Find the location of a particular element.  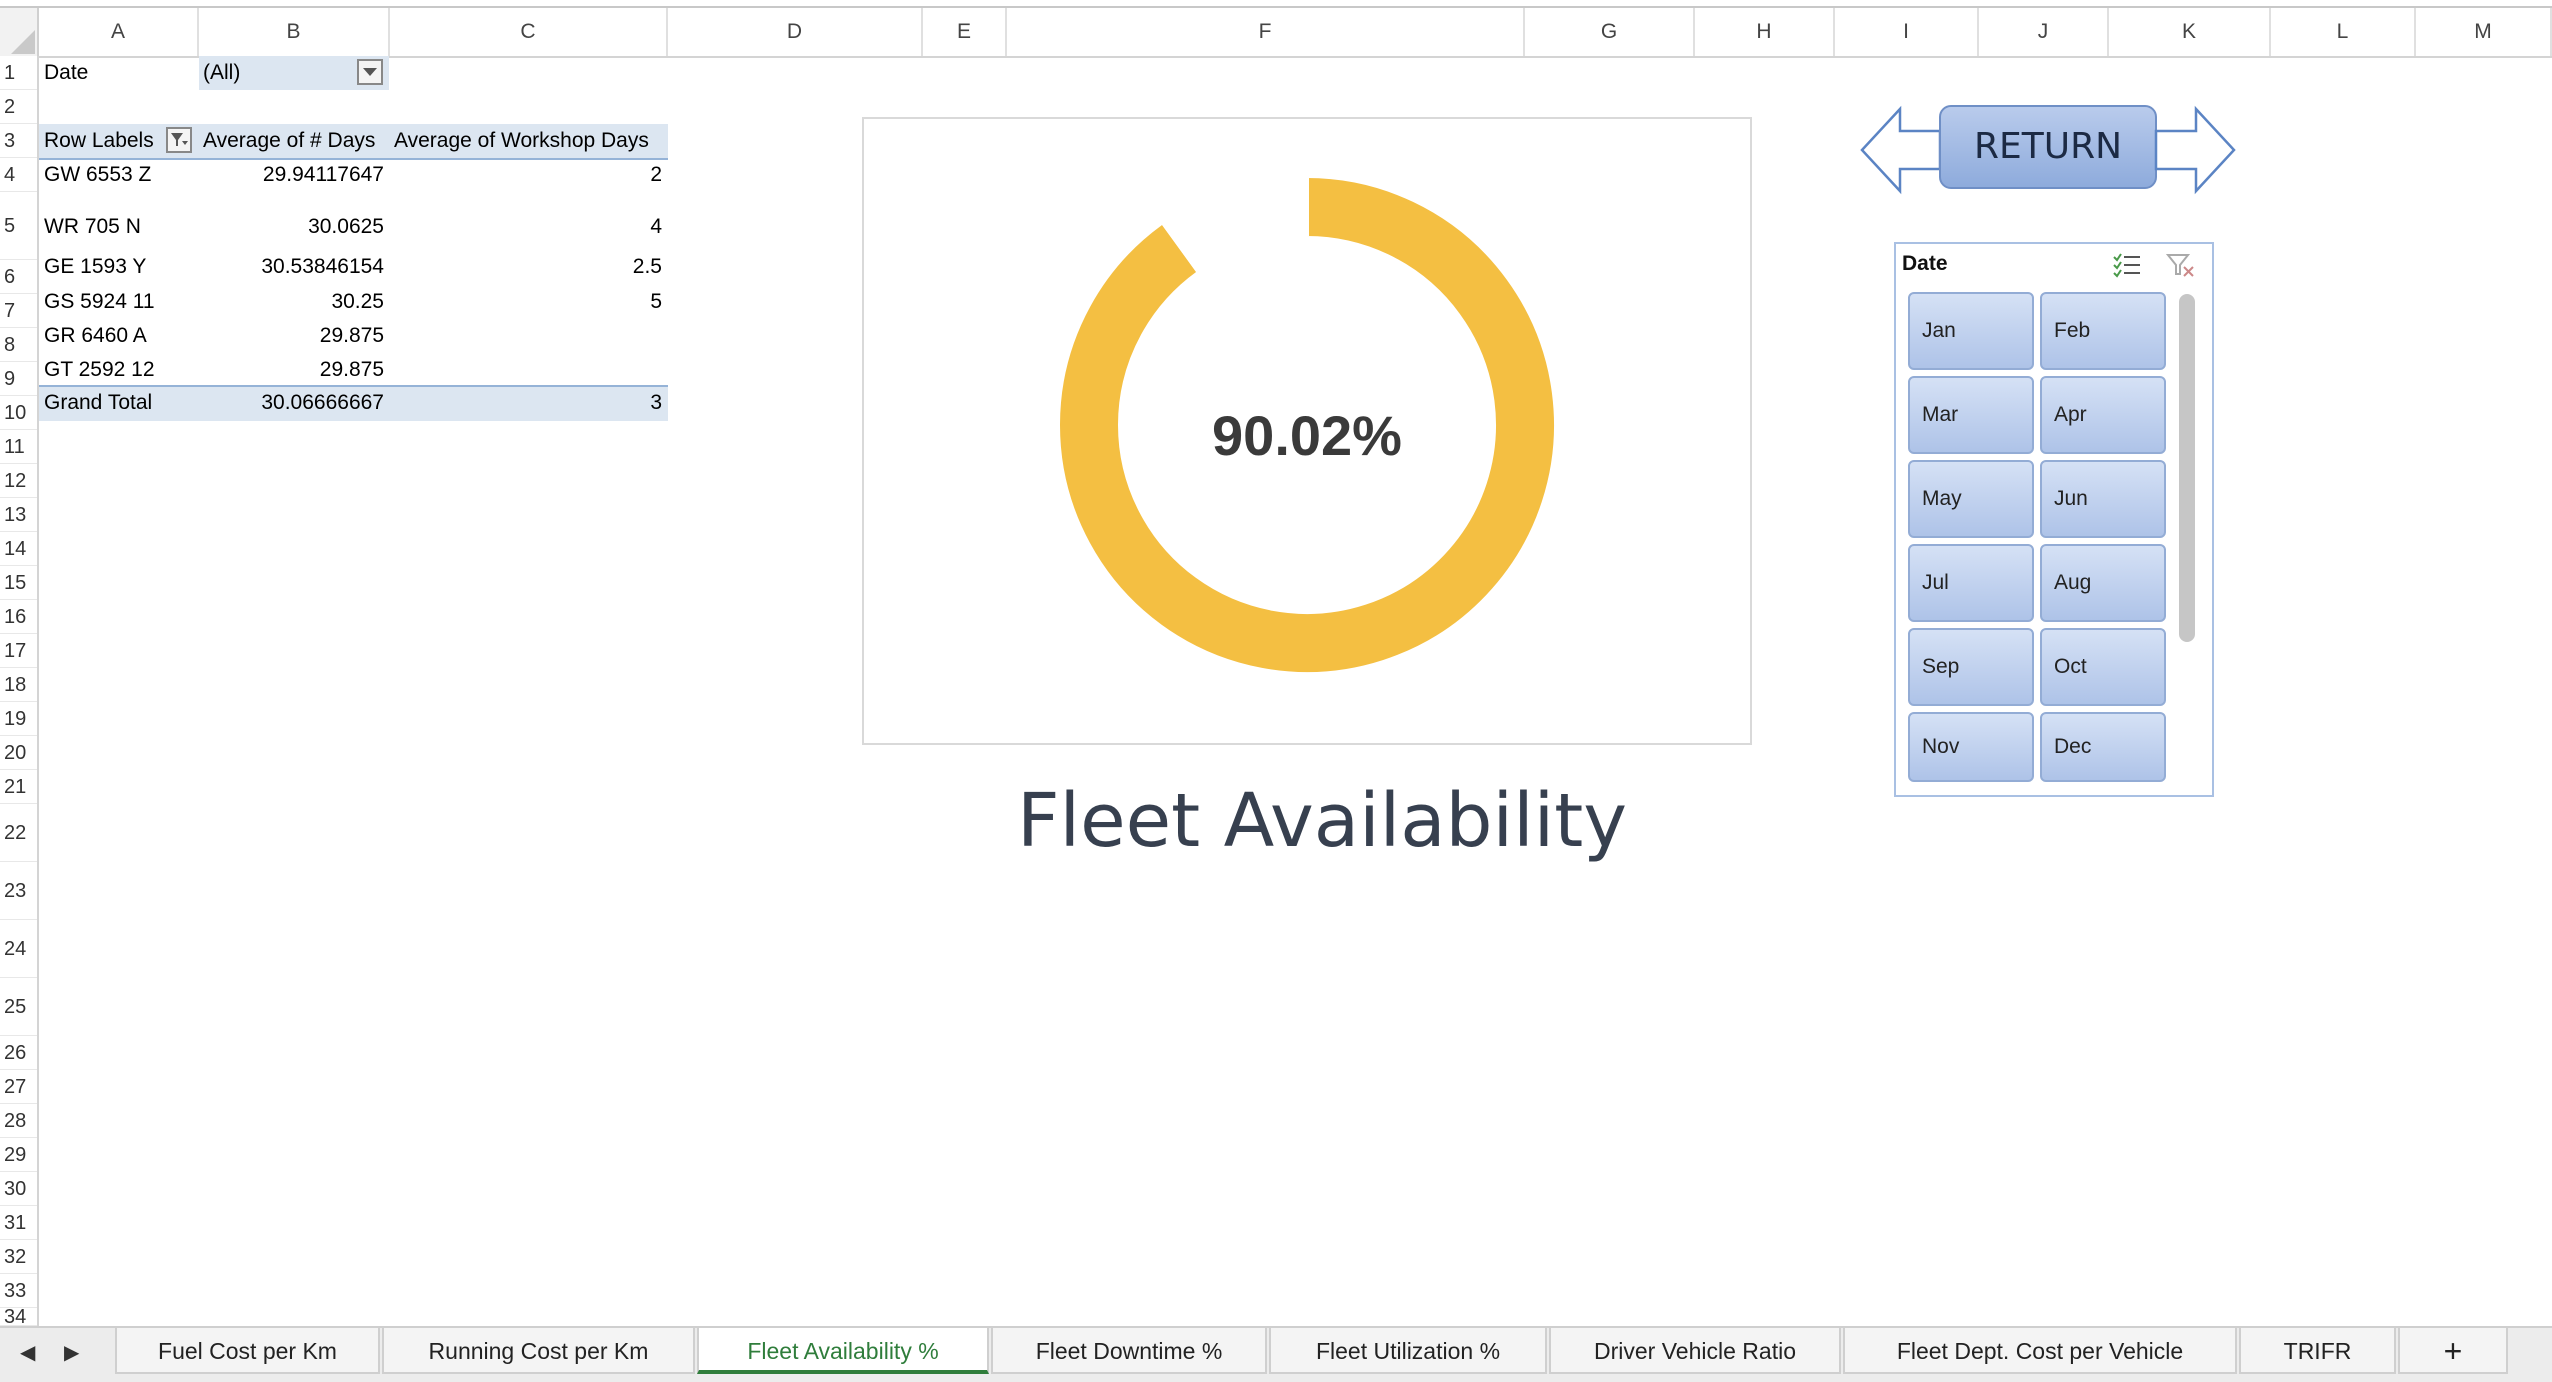

scroll-left-icon: ◀ is located at coordinates (27, 1352).